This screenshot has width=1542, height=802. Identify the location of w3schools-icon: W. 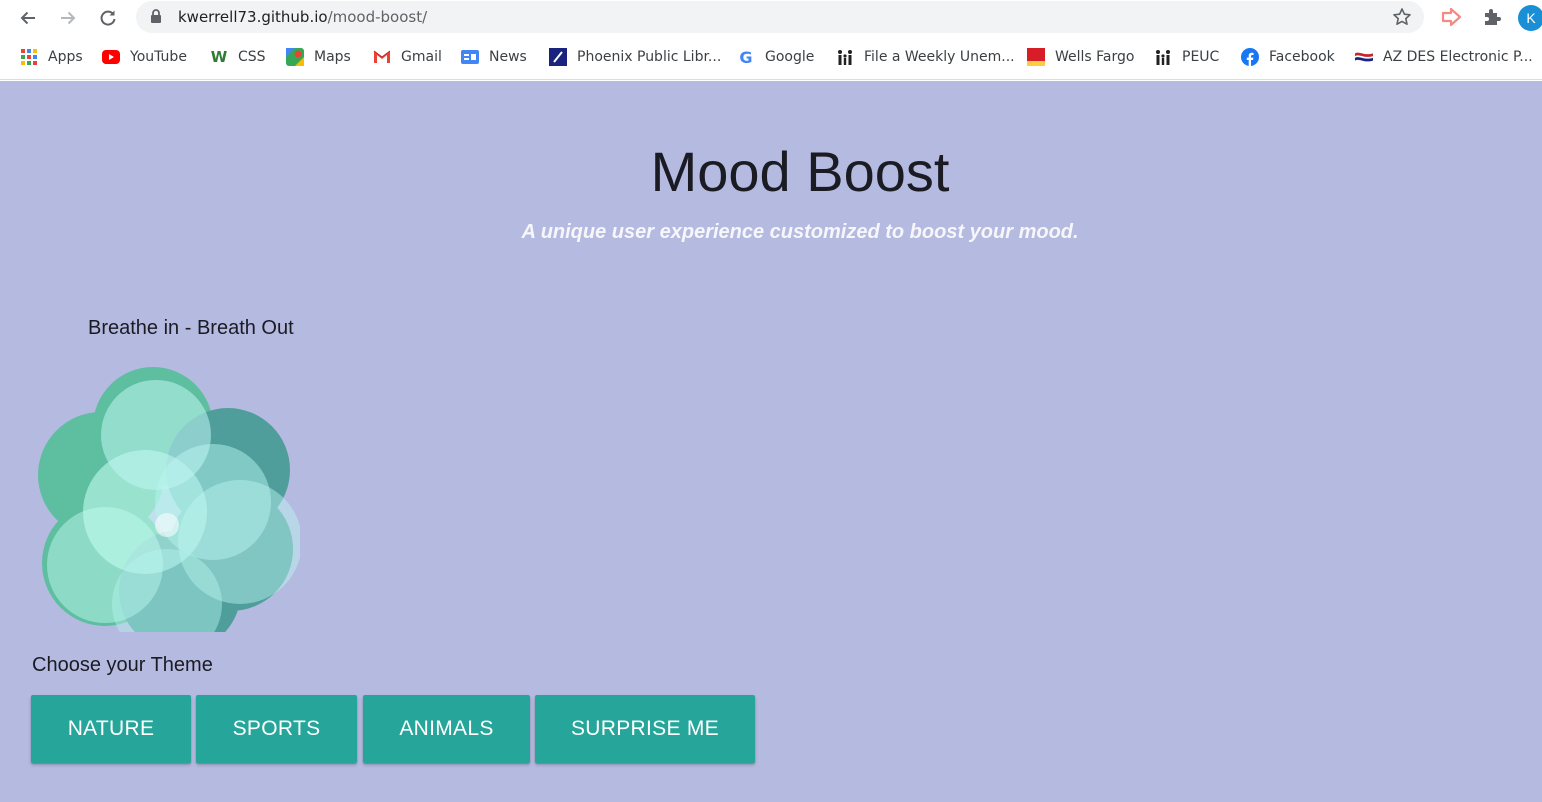
(219, 57).